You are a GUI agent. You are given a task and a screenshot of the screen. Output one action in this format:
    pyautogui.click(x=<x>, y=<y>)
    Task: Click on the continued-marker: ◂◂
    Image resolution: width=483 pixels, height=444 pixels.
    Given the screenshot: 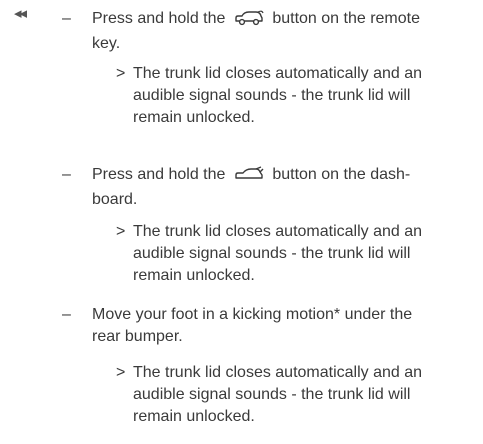 What is the action you would take?
    pyautogui.click(x=20, y=13)
    